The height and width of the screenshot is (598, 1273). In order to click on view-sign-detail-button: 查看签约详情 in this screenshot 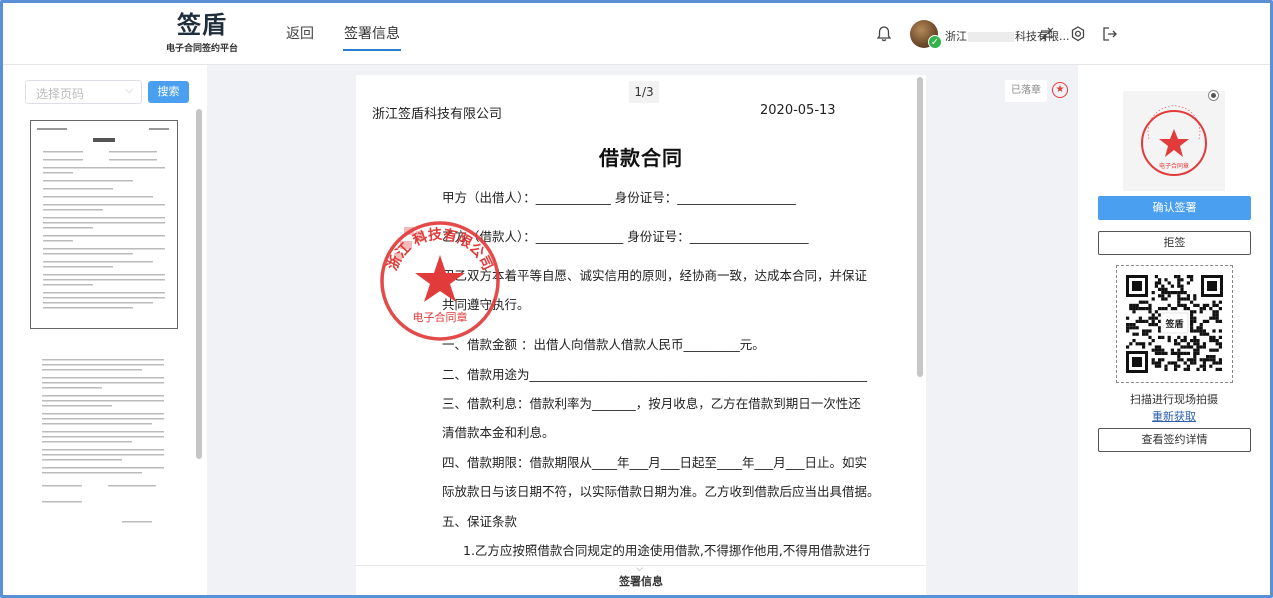, I will do `click(1174, 440)`.